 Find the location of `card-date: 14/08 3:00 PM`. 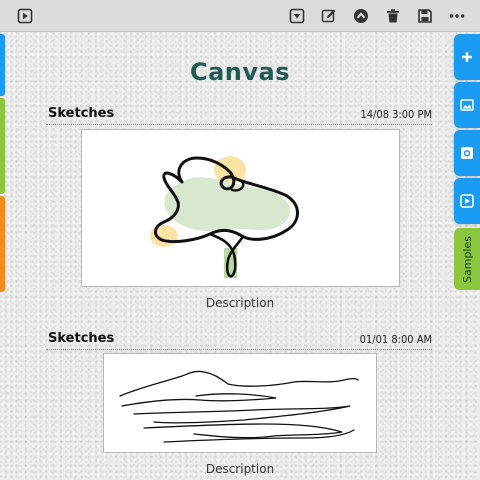

card-date: 14/08 3:00 PM is located at coordinates (396, 114).